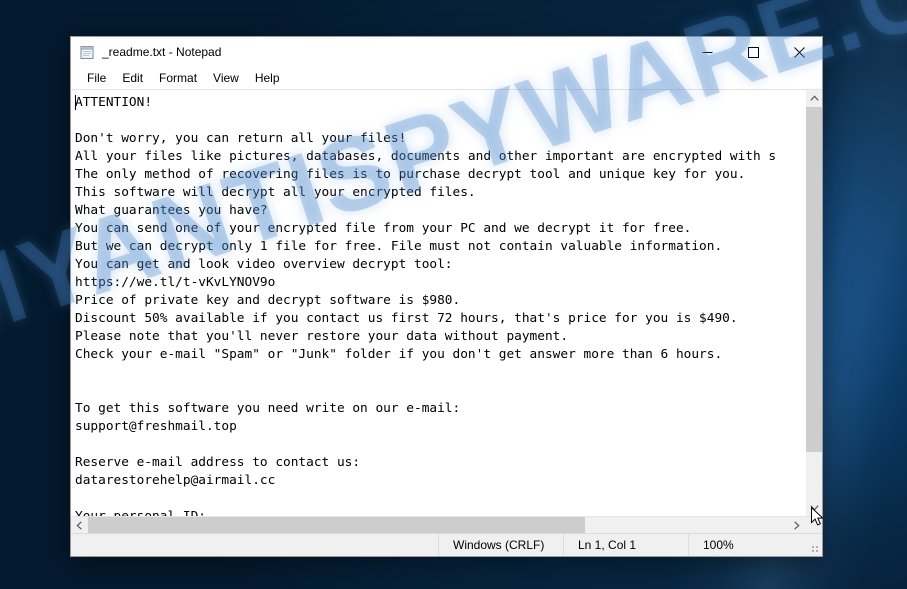  I want to click on vertical-scroll-track, so click(814, 303).